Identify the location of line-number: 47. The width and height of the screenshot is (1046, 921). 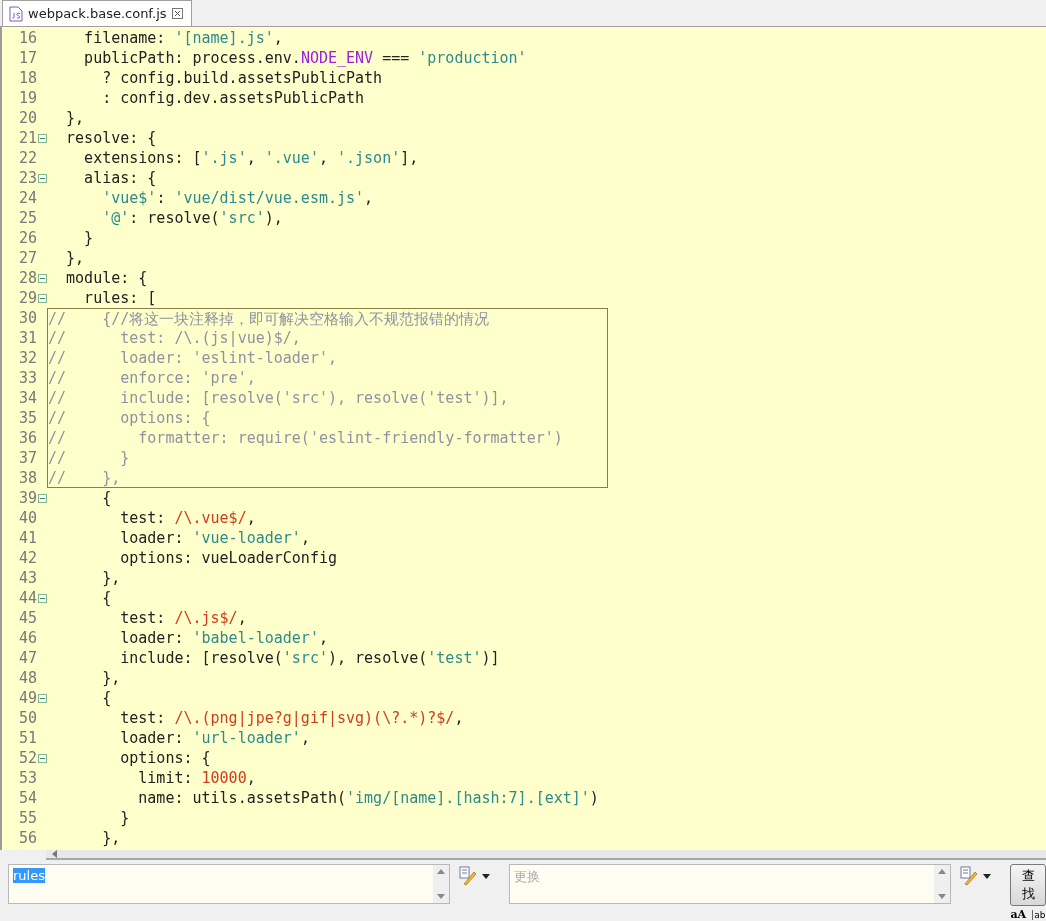
(27, 658).